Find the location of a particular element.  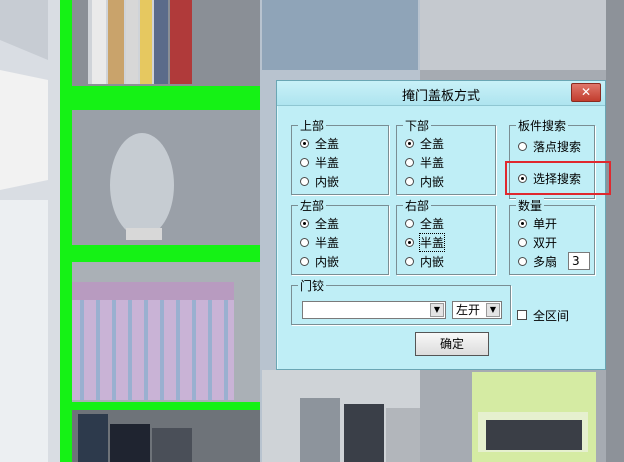

bottom-option-inset: 内嵌 is located at coordinates (424, 181).